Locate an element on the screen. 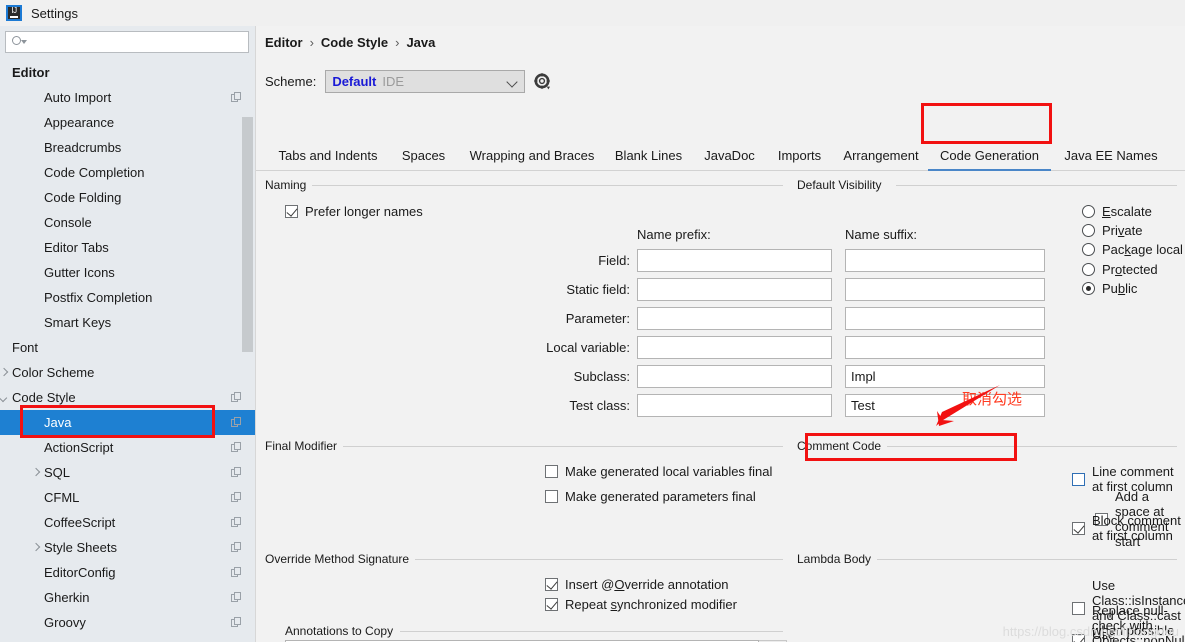 Image resolution: width=1185 pixels, height=642 pixels. sidebar-item-postfix-completion: Postfix Completion is located at coordinates (128, 297).